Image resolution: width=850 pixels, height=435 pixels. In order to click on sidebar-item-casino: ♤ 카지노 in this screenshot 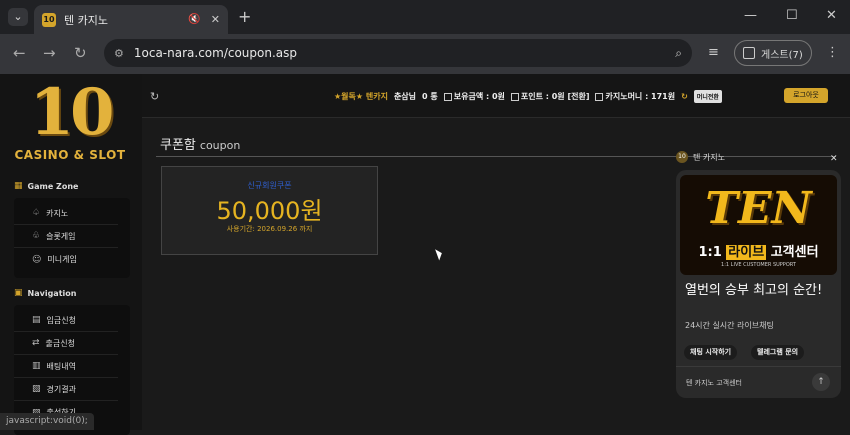, I will do `click(66, 213)`.